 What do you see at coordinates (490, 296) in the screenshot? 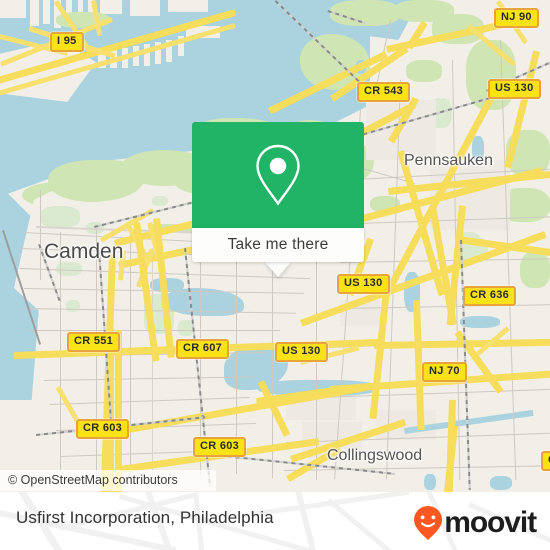
I see `map-route-shield: CR 636` at bounding box center [490, 296].